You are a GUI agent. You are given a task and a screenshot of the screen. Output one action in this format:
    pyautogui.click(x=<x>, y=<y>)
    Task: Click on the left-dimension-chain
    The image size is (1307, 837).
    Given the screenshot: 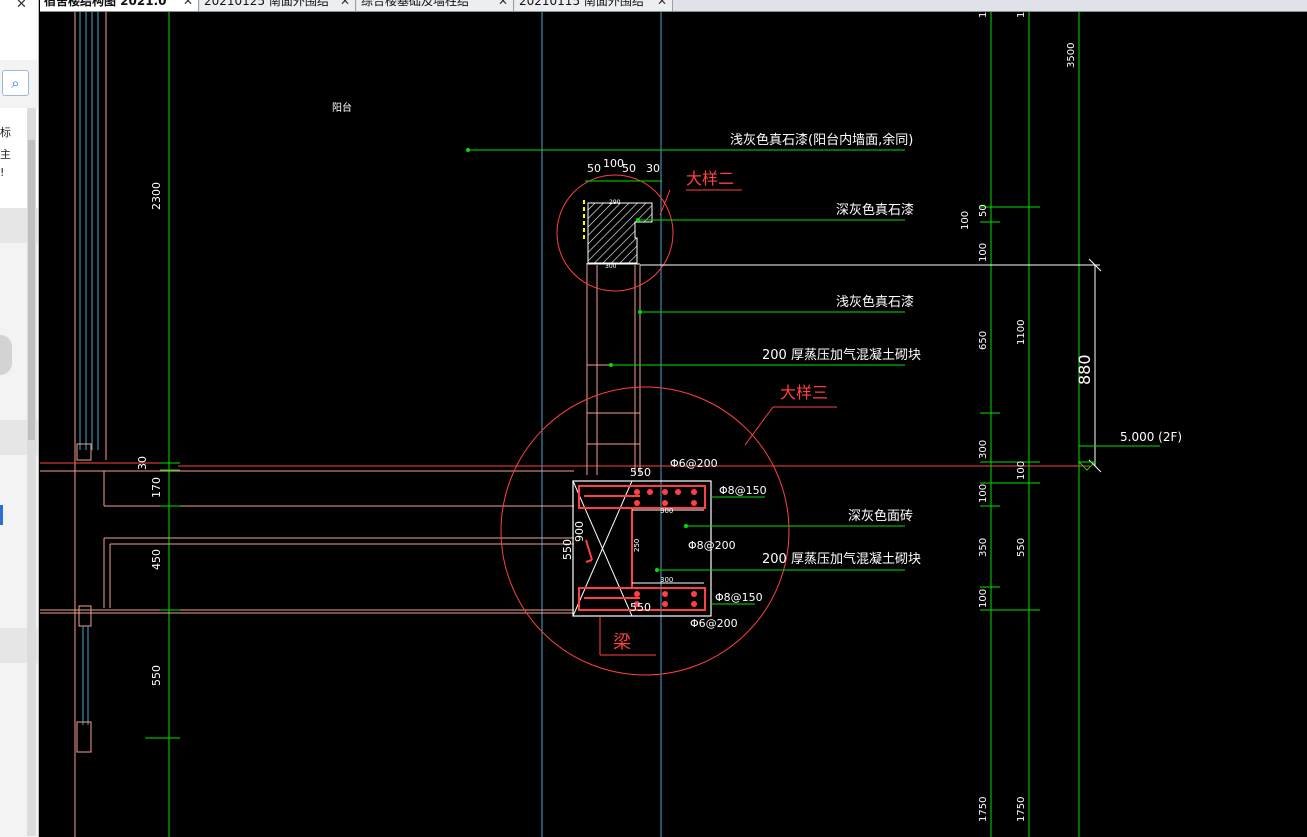 What is the action you would take?
    pyautogui.click(x=162, y=600)
    